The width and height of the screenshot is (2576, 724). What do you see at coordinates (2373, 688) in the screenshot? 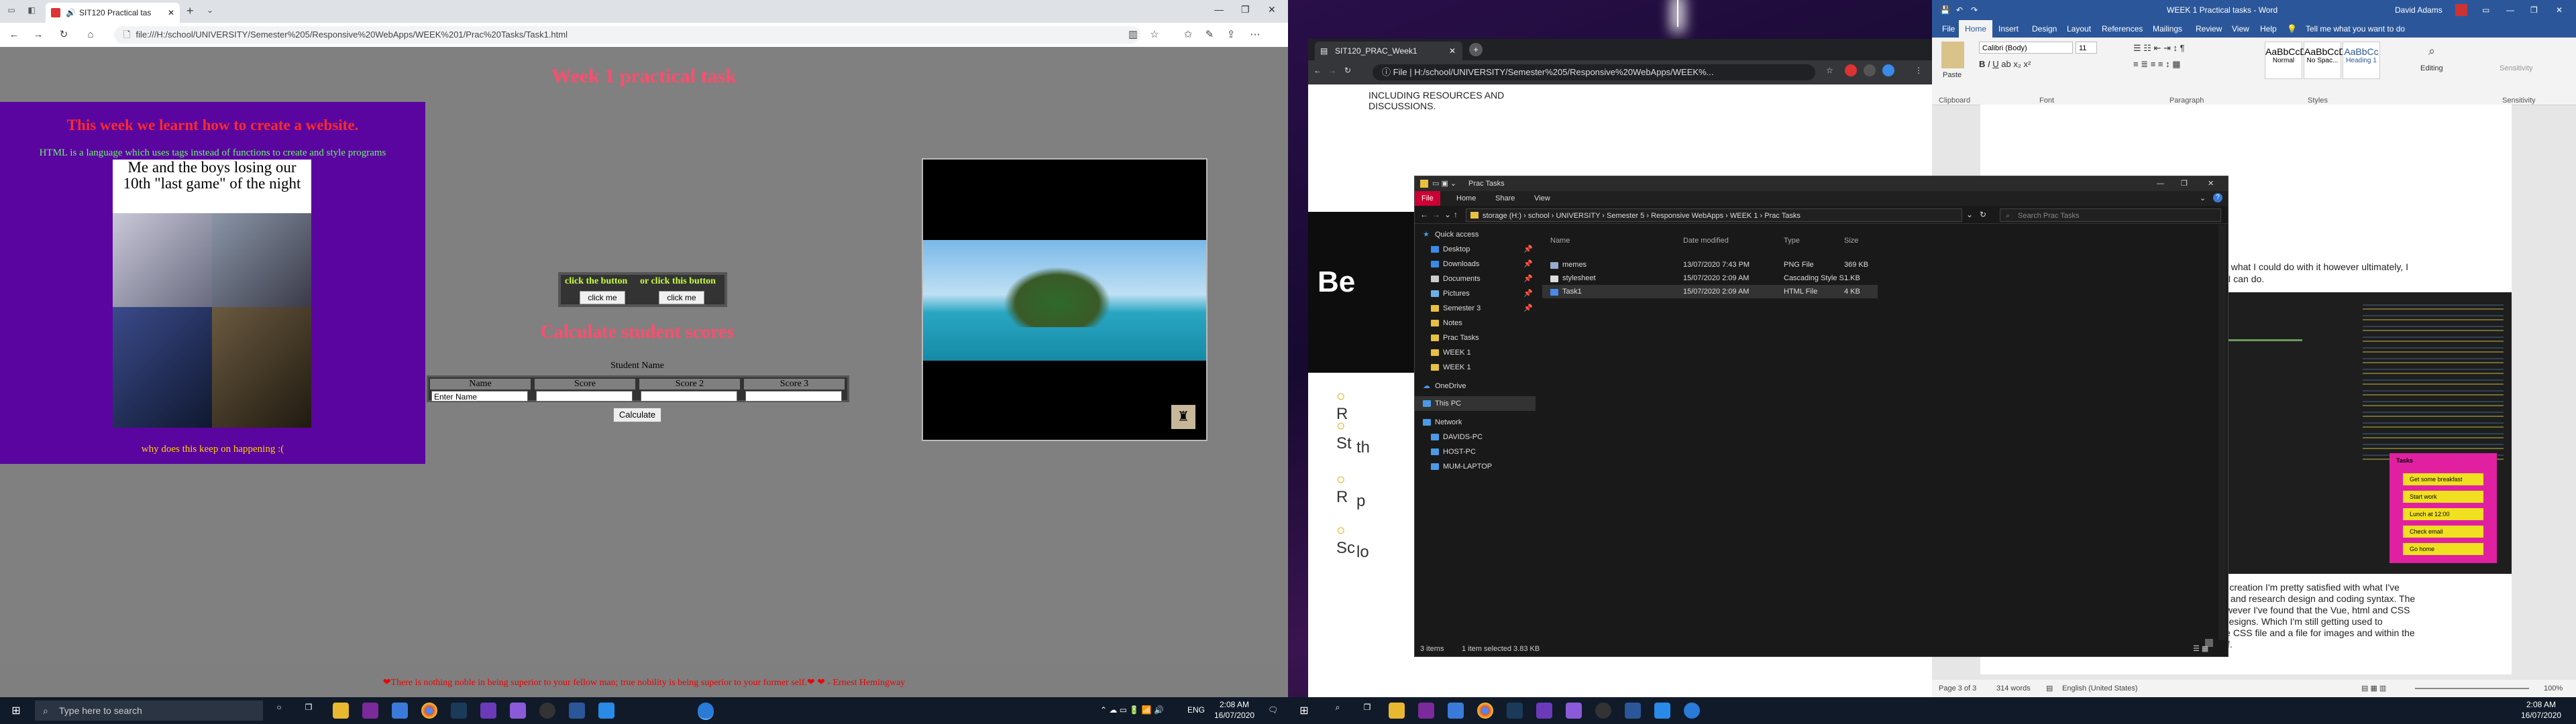
I see `view-buttons: ▤ ▦ ▥` at bounding box center [2373, 688].